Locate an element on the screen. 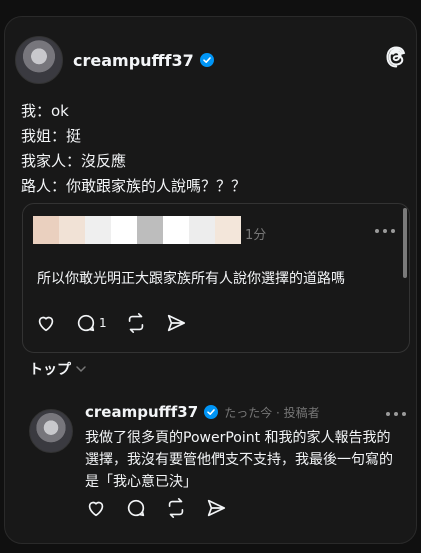  comment-button: 1 is located at coordinates (91, 323).